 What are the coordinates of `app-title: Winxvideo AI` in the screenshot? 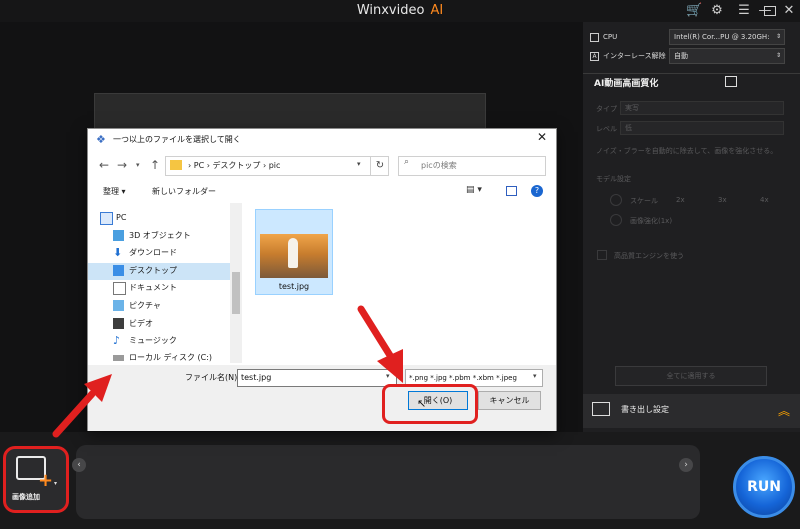 It's located at (400, 10).